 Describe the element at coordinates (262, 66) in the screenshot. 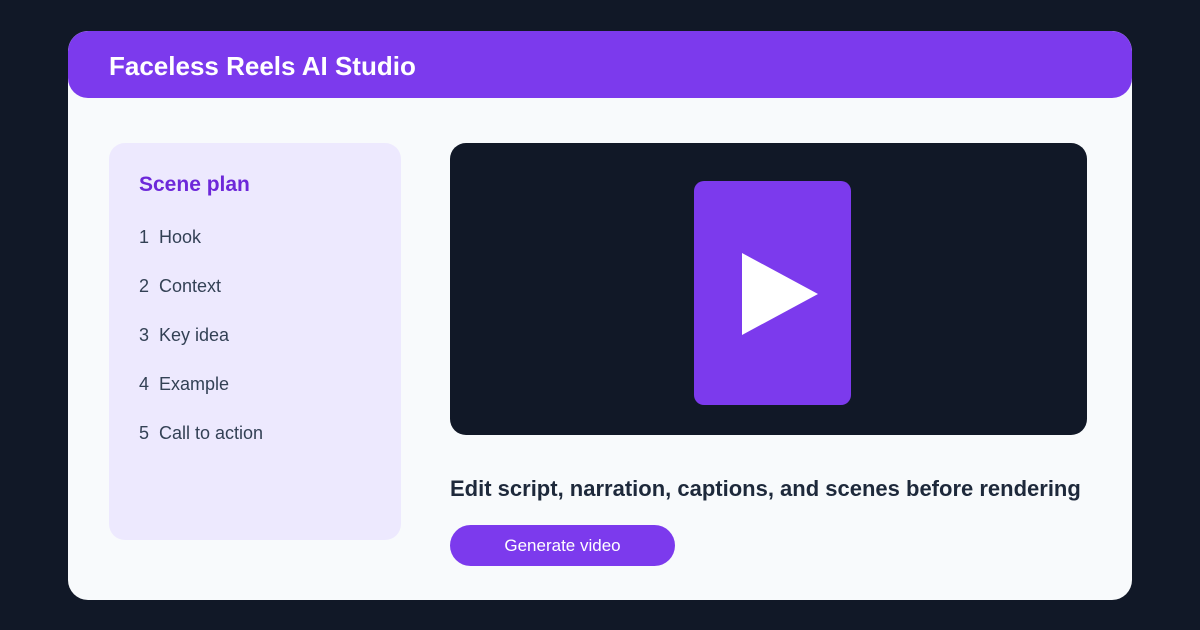

I see `app-title: Faceless Reels AI Studio` at that location.